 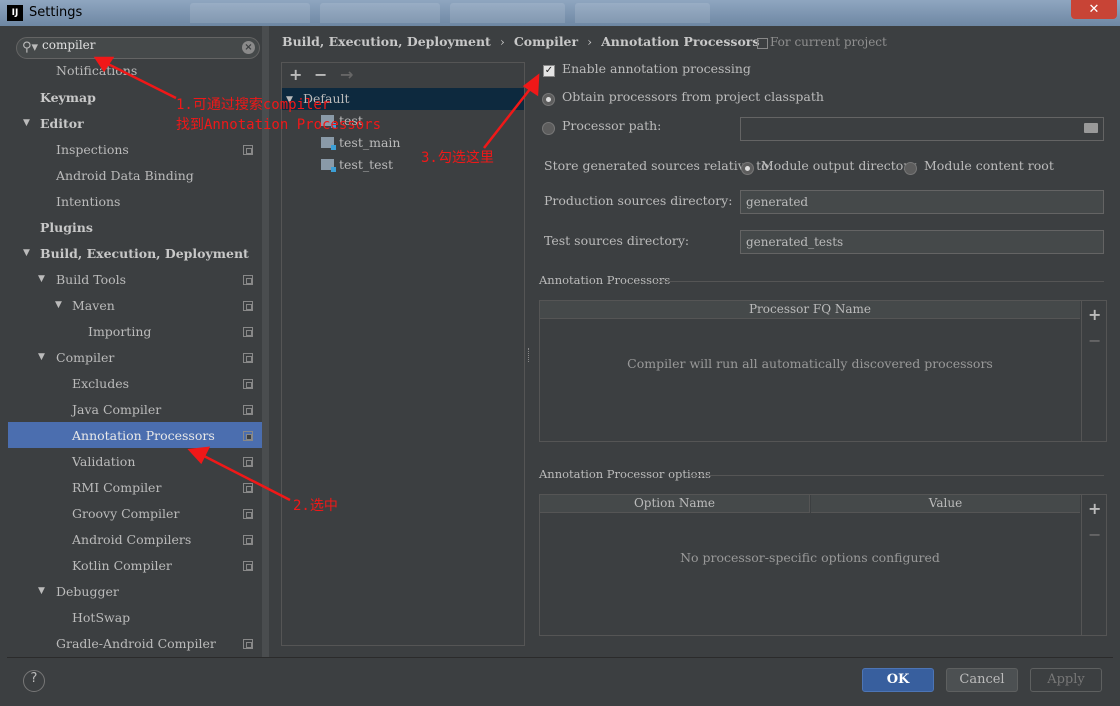 I want to click on arrow-step3, so click(x=509, y=116).